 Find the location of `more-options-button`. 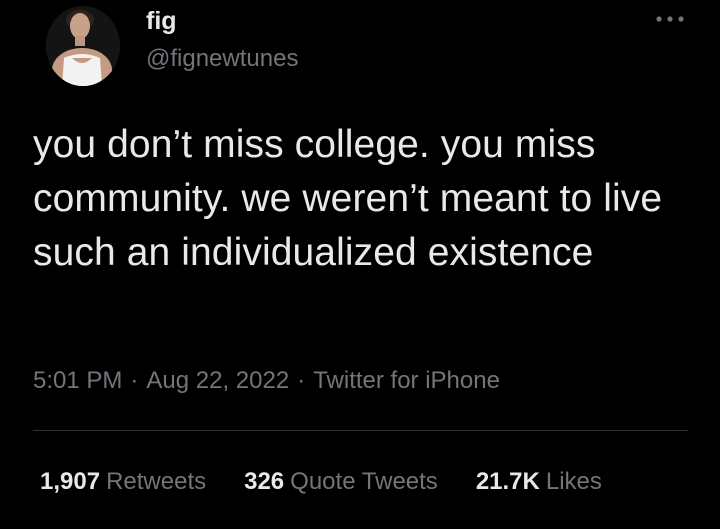

more-options-button is located at coordinates (670, 19).